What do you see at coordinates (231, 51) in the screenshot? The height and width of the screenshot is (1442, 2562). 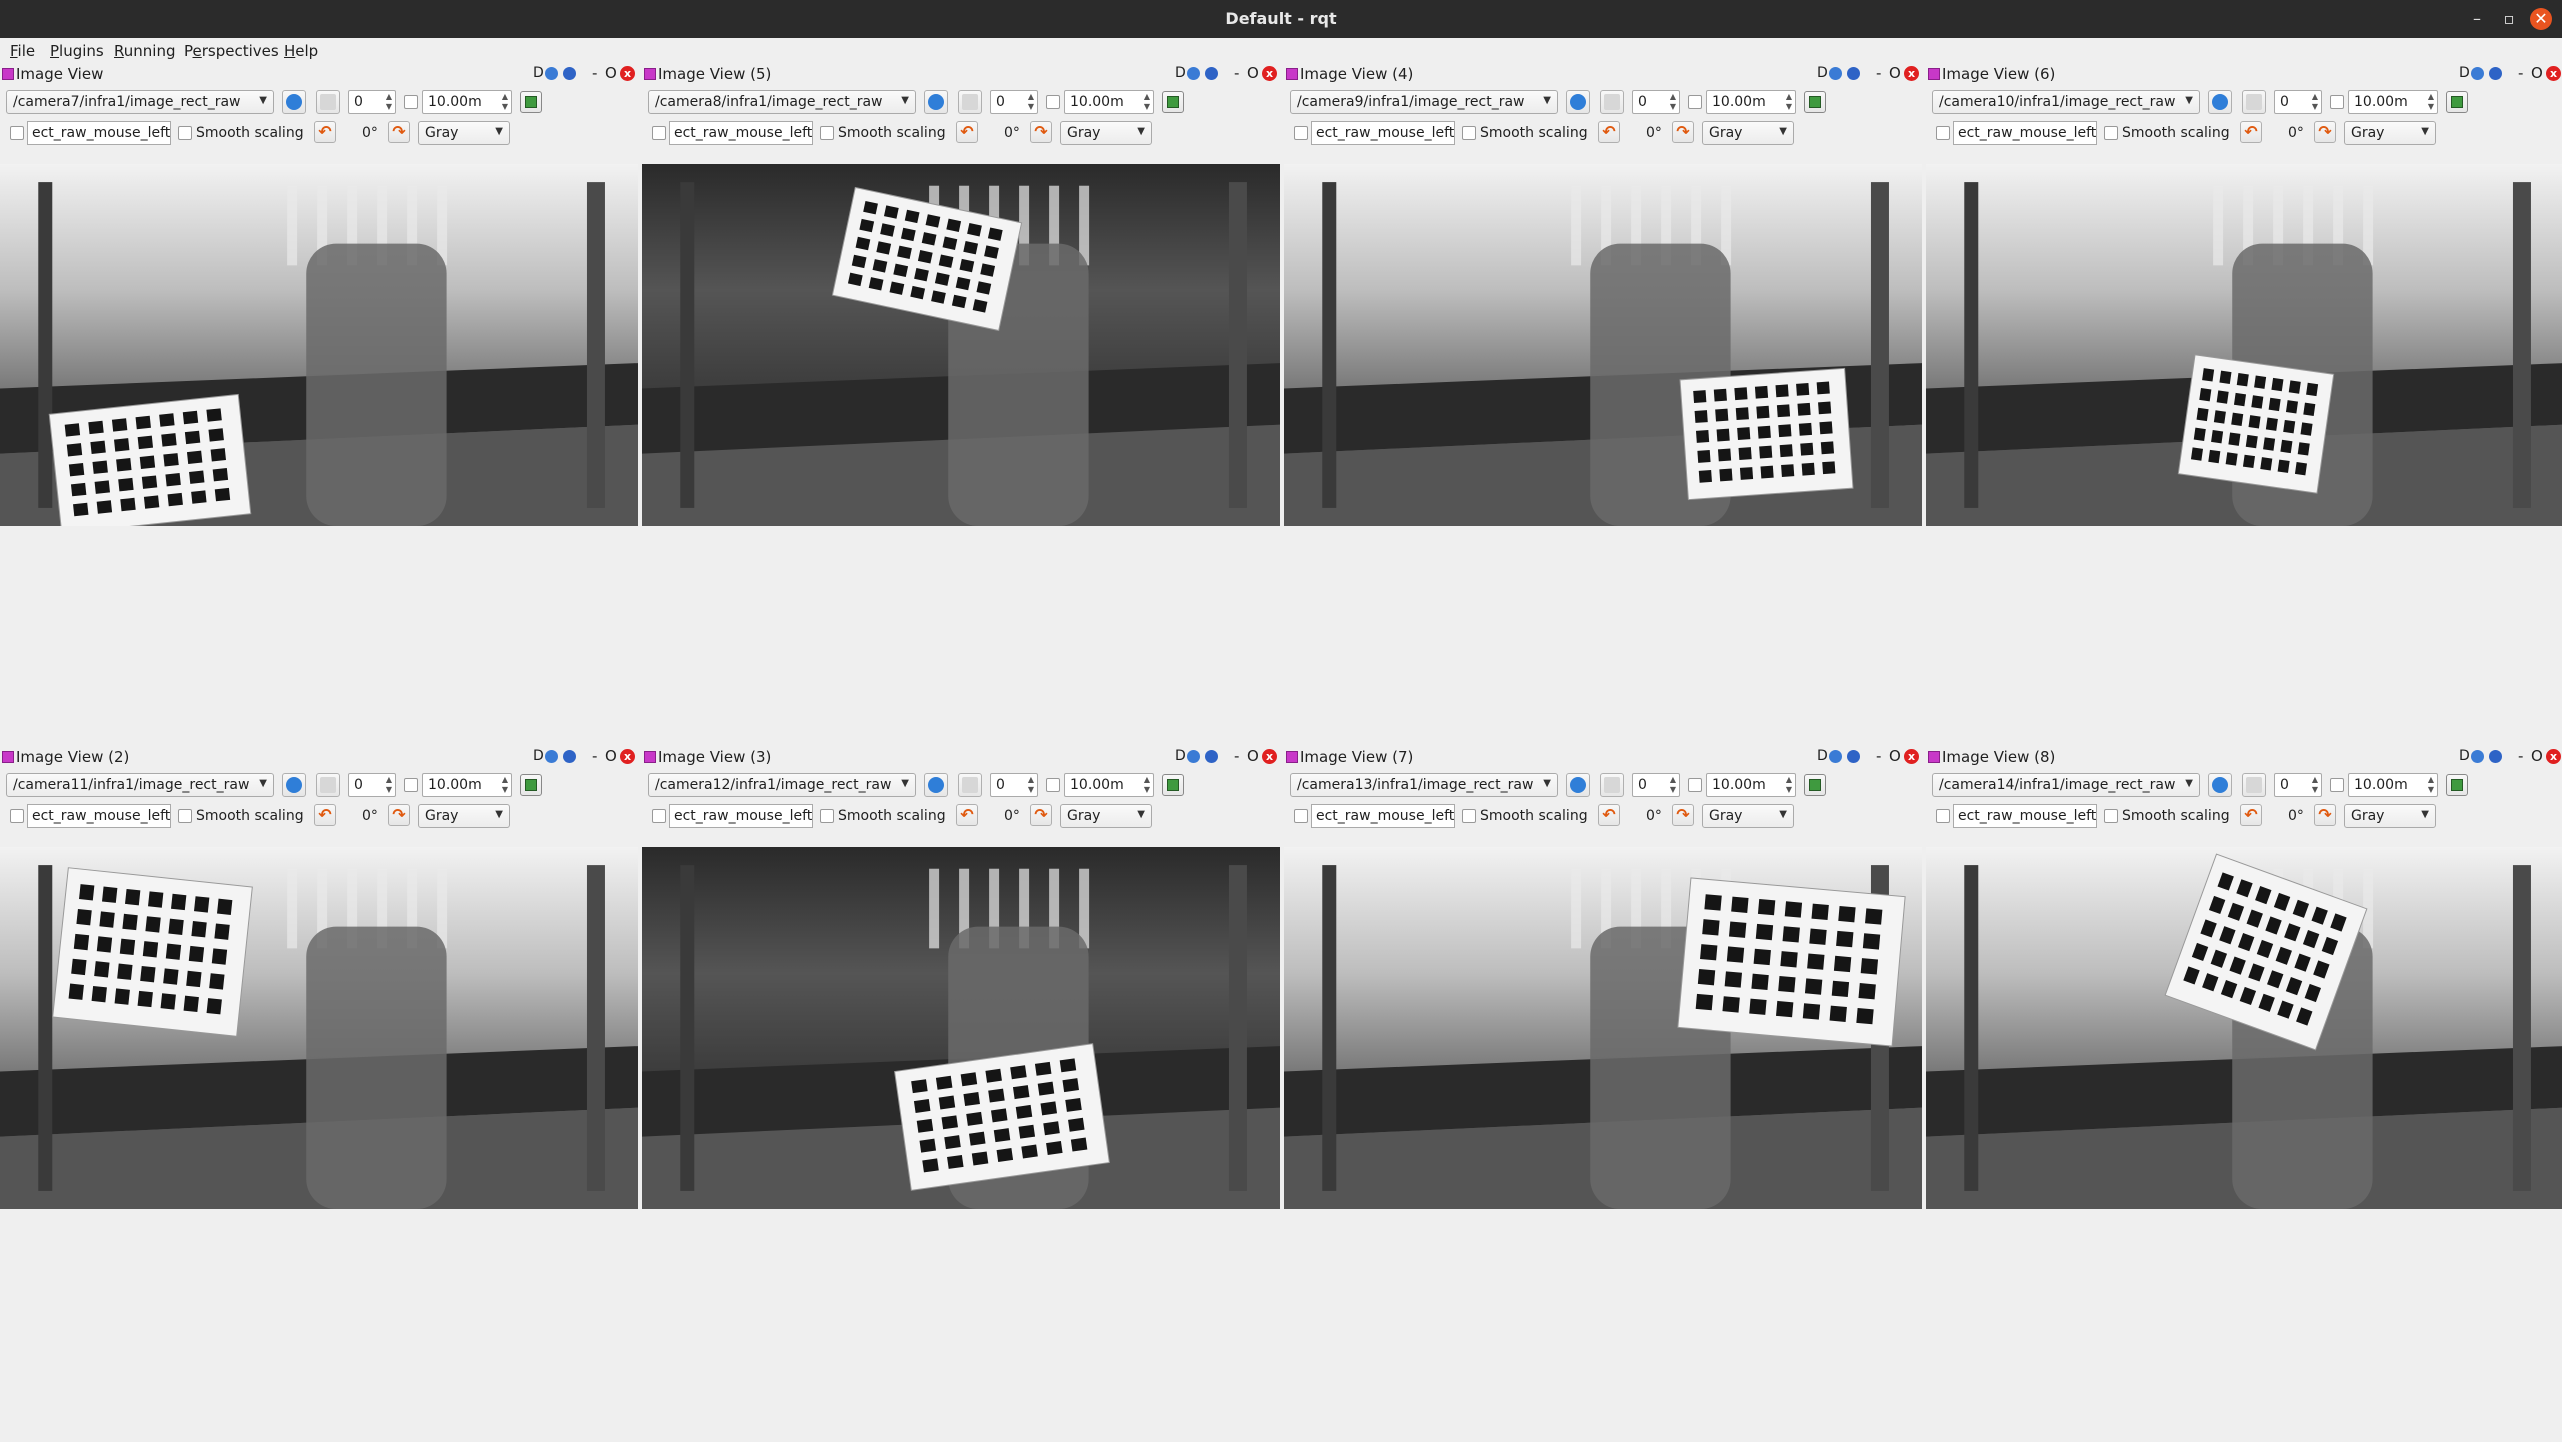 I see `menu-perspectives: Perspectives` at bounding box center [231, 51].